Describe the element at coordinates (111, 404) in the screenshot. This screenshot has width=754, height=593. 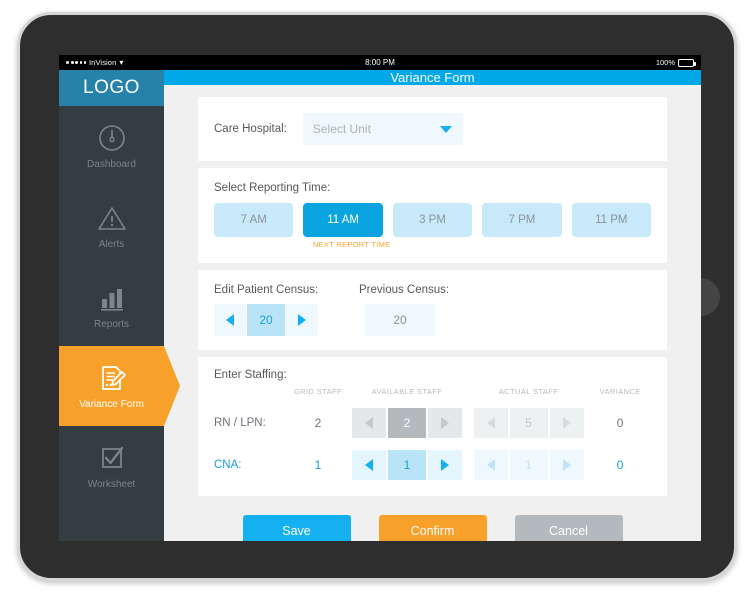
I see `sidebar-item-label: Variance Form` at that location.